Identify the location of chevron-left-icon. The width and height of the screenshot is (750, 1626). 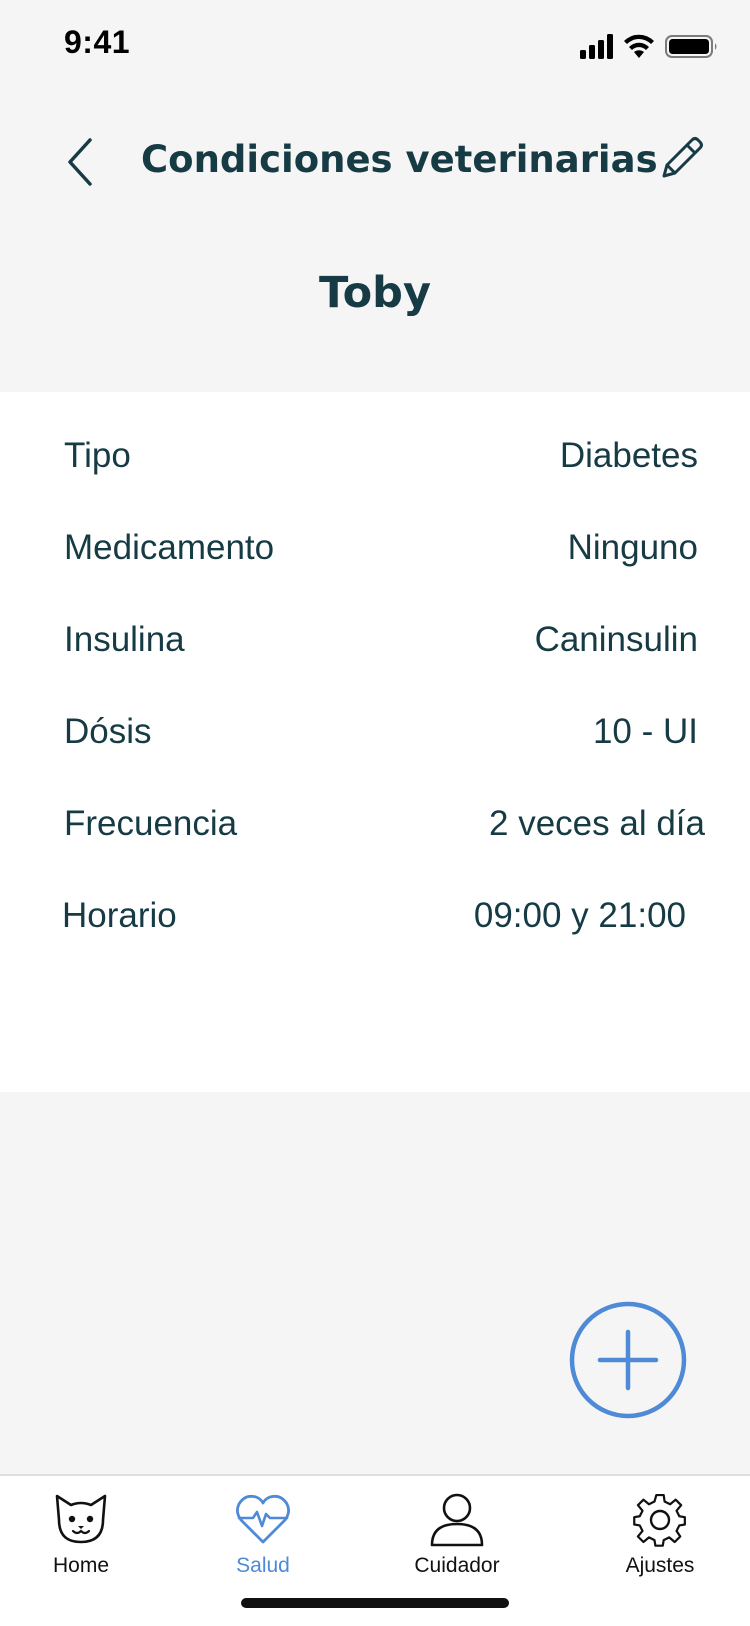
(80, 162).